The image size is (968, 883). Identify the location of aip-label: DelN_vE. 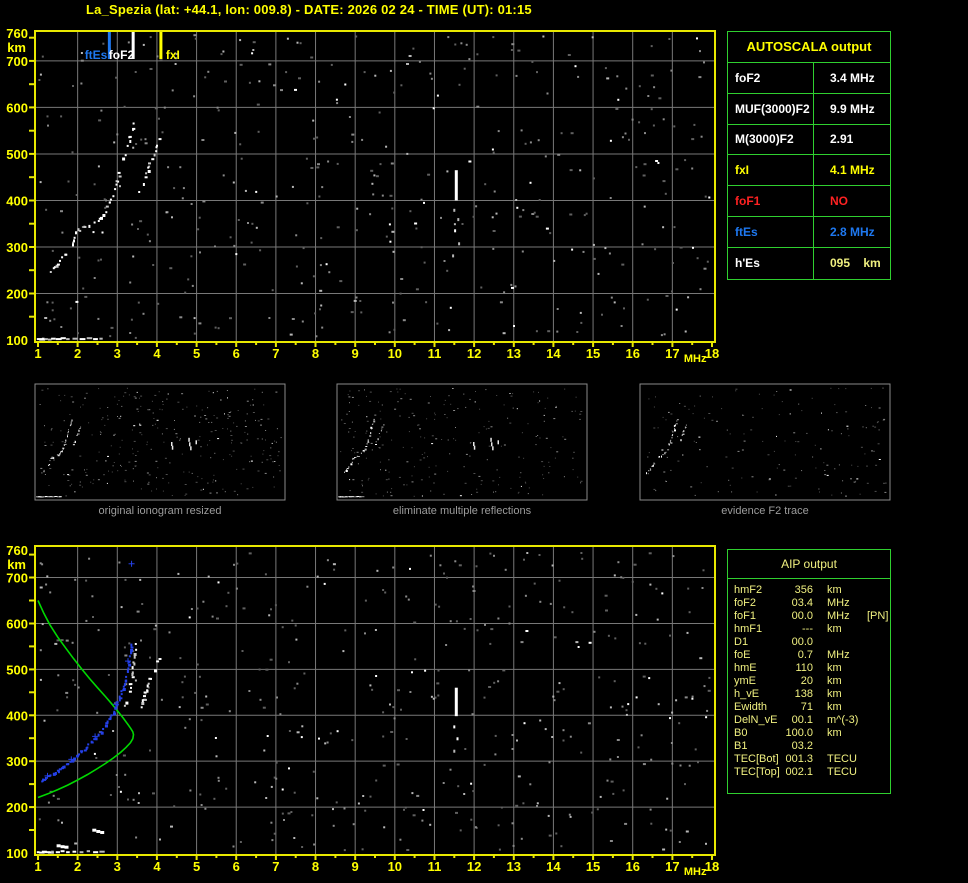
(756, 720).